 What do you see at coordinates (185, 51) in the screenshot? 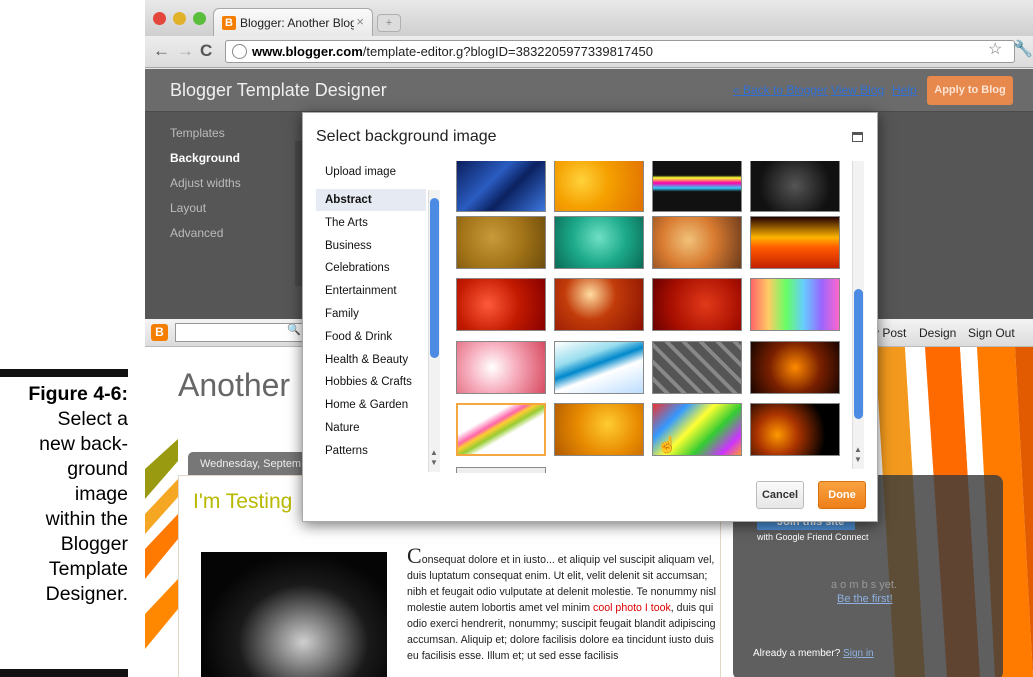
I see `forward-arrow-icon: →` at bounding box center [185, 51].